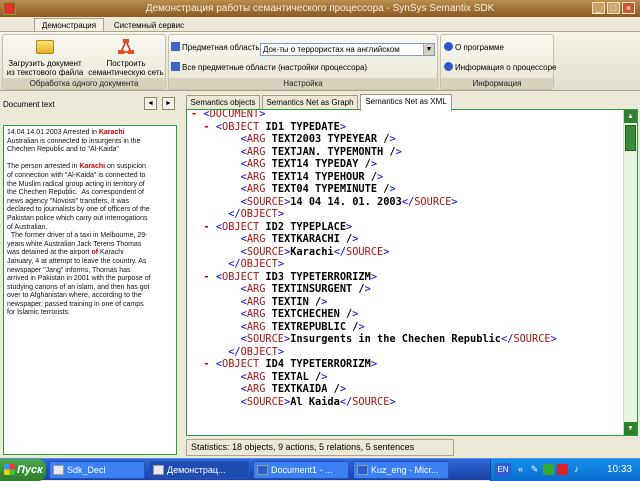 The height and width of the screenshot is (481, 640). Describe the element at coordinates (290, 364) in the screenshot. I see `xml-line: - <OBJECT ID4 TYPETERRORIZM>` at that location.